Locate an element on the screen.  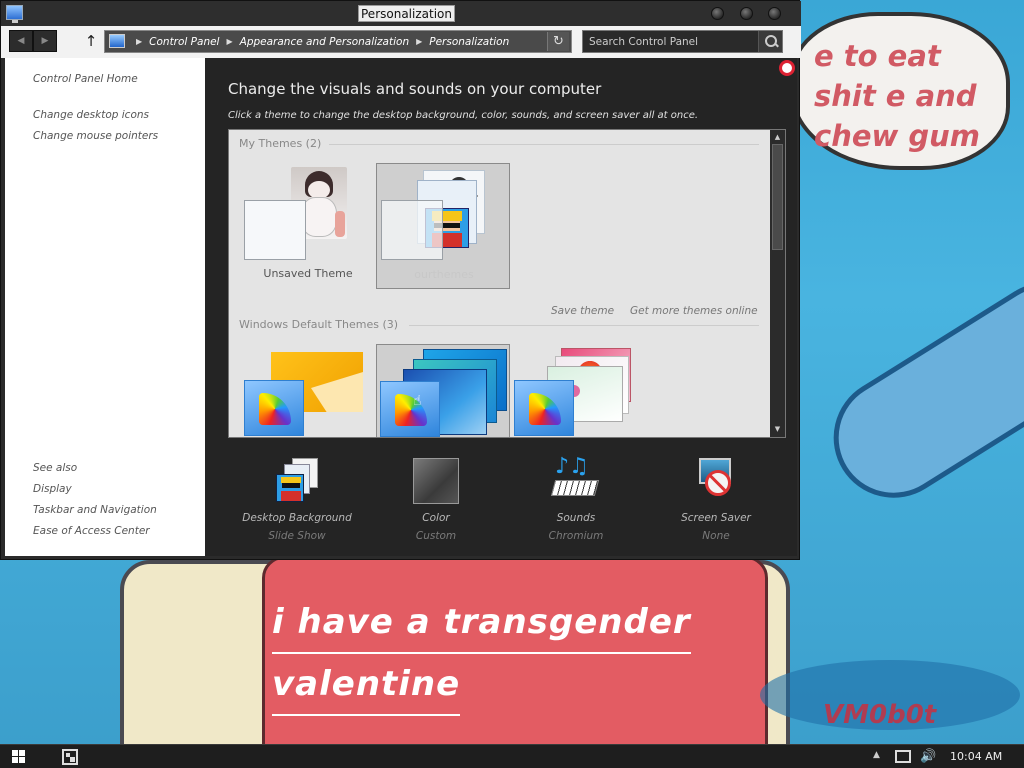
wallpaper-heart-line1: i have a transgender is located at coordinates (481, 623).